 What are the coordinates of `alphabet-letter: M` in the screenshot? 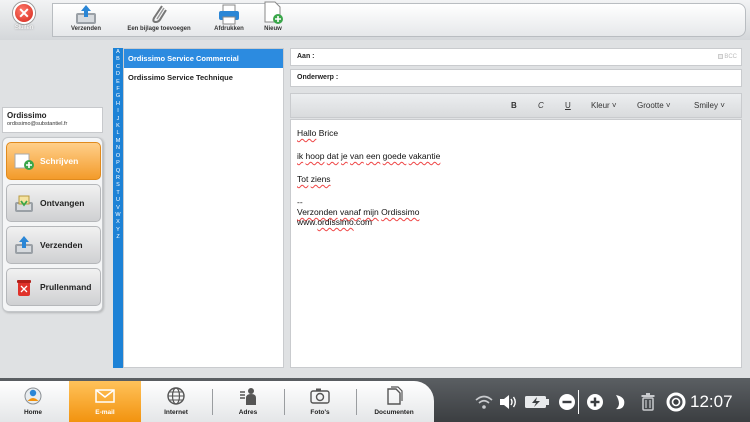 It's located at (118, 141).